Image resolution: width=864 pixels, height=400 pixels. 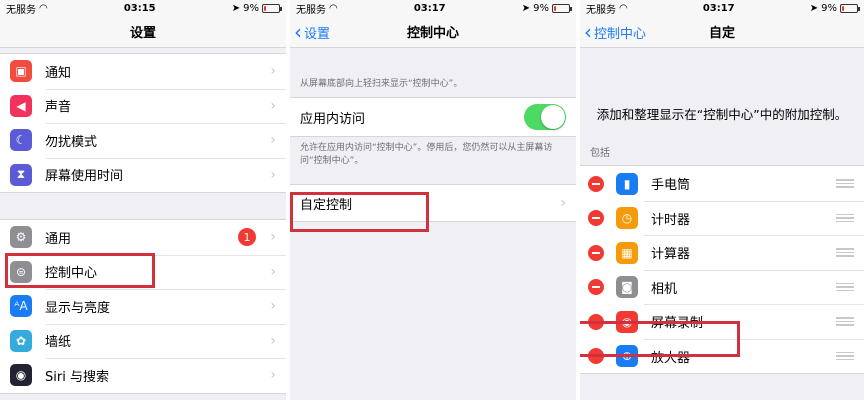 What do you see at coordinates (143, 105) in the screenshot?
I see `settings-row: ◀ 声音 ›` at bounding box center [143, 105].